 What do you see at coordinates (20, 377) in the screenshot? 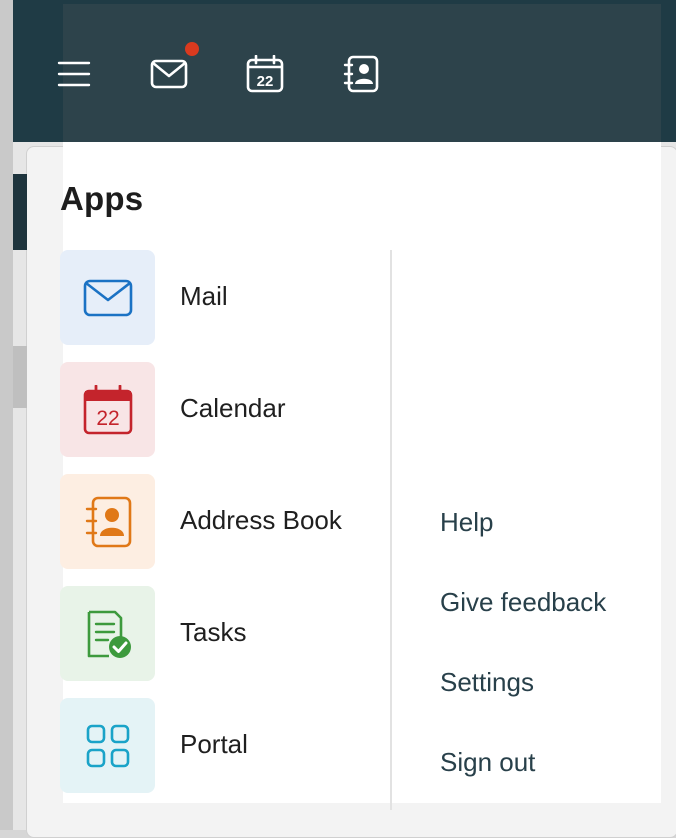
I see `background-scroll-area` at bounding box center [20, 377].